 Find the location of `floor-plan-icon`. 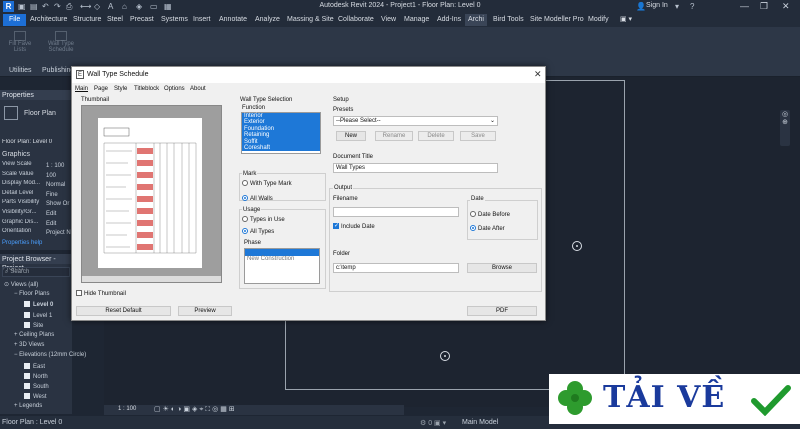

floor-plan-icon is located at coordinates (11, 113).